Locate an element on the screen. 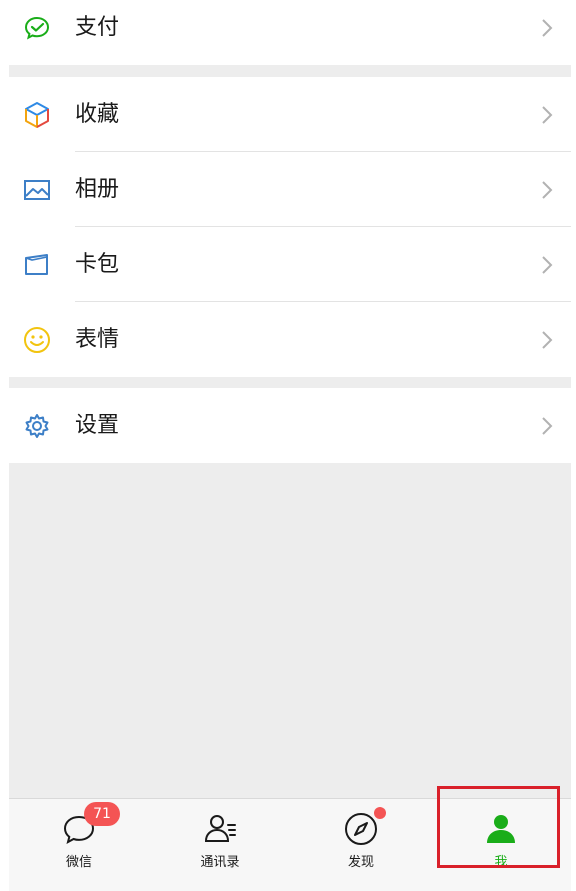 Image resolution: width=576 pixels, height=891 pixels. bottom-tab-bar: 71 微信 通讯录 发现 我 is located at coordinates (290, 844).